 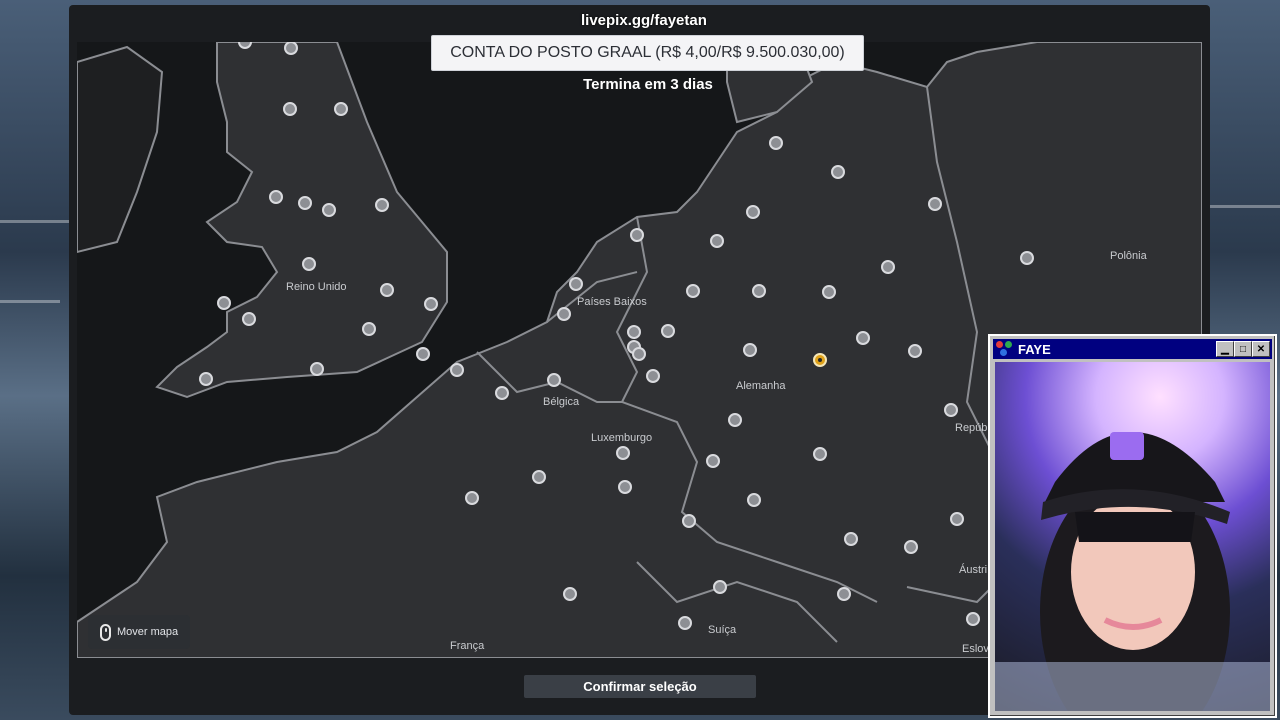 What do you see at coordinates (722, 630) in the screenshot?
I see `map-label-suica: Suíça` at bounding box center [722, 630].